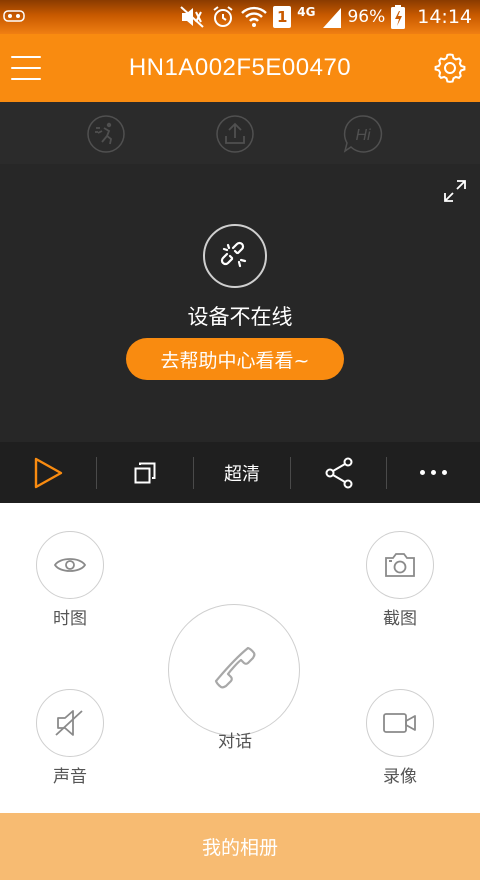 Image resolution: width=480 pixels, height=880 pixels. Describe the element at coordinates (455, 191) in the screenshot. I see `fullscreen-icon` at that location.